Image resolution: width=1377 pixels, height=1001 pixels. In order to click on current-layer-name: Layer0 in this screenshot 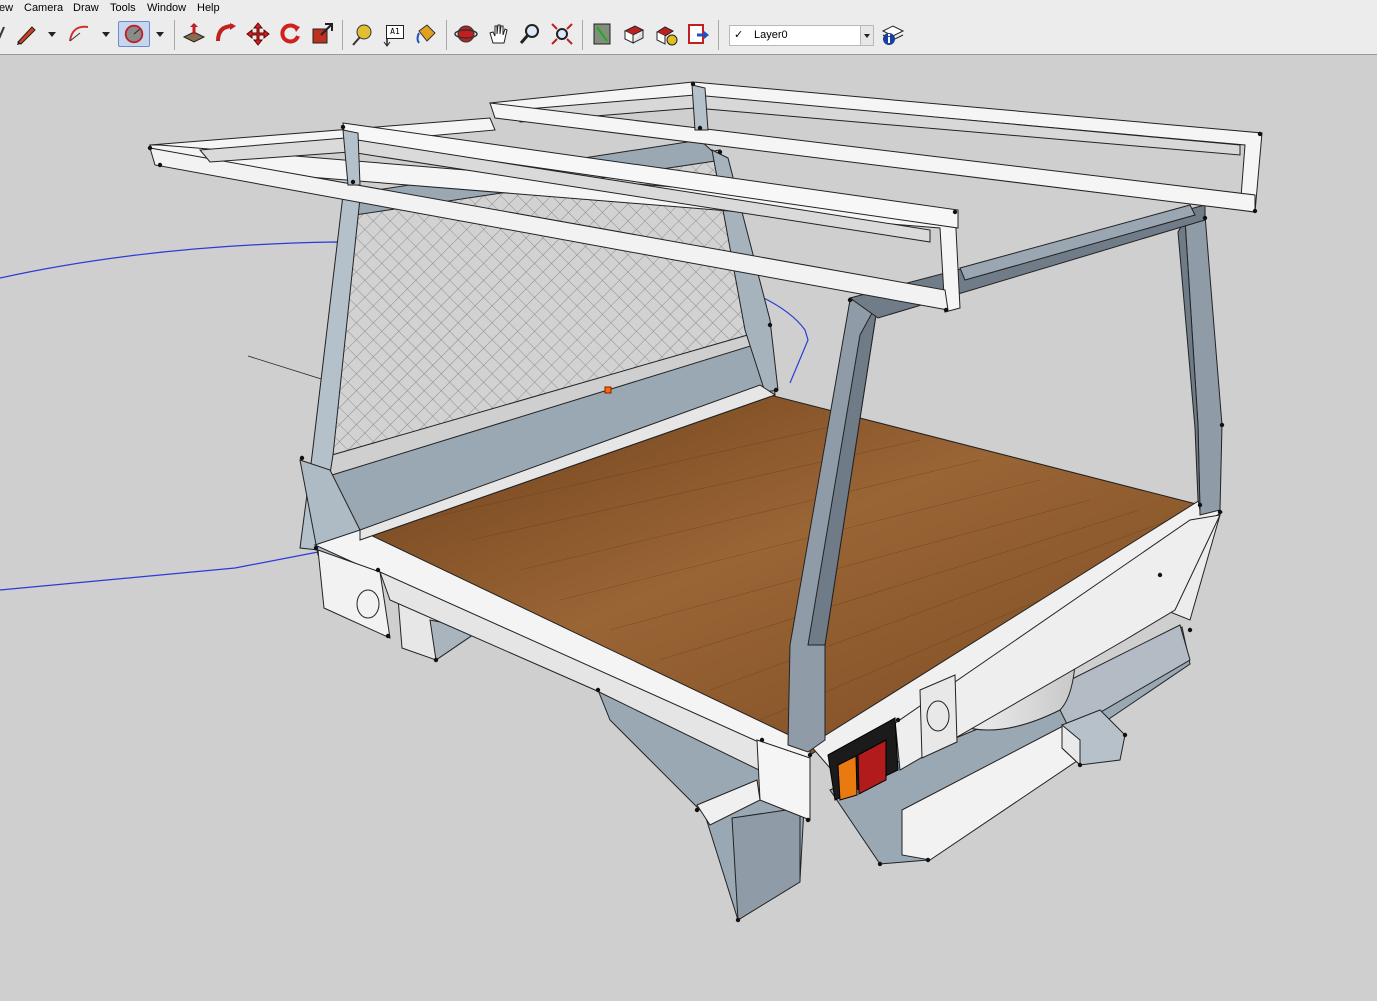, I will do `click(771, 35)`.